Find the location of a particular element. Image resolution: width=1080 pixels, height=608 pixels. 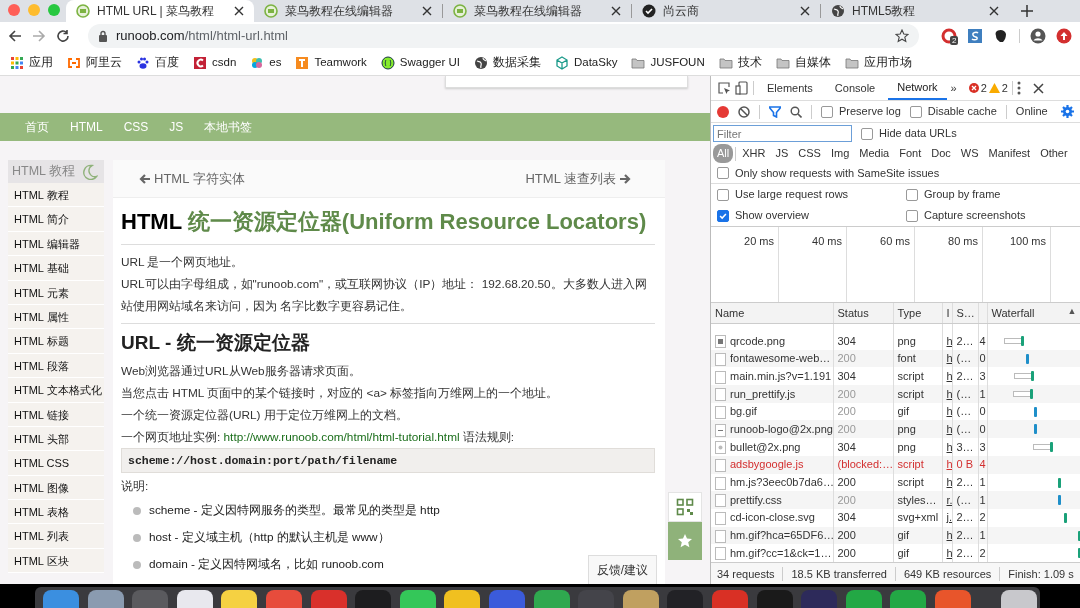

sidebar-item: HTML 简介 is located at coordinates (56, 219).